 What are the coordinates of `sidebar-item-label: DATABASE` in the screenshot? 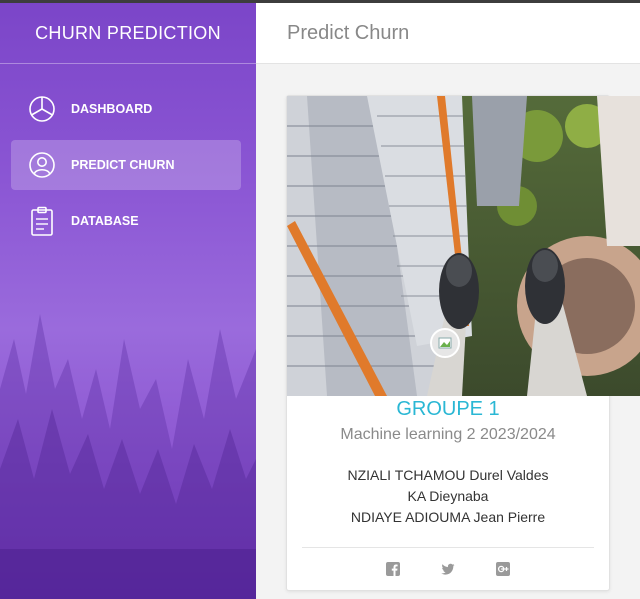 It's located at (105, 221).